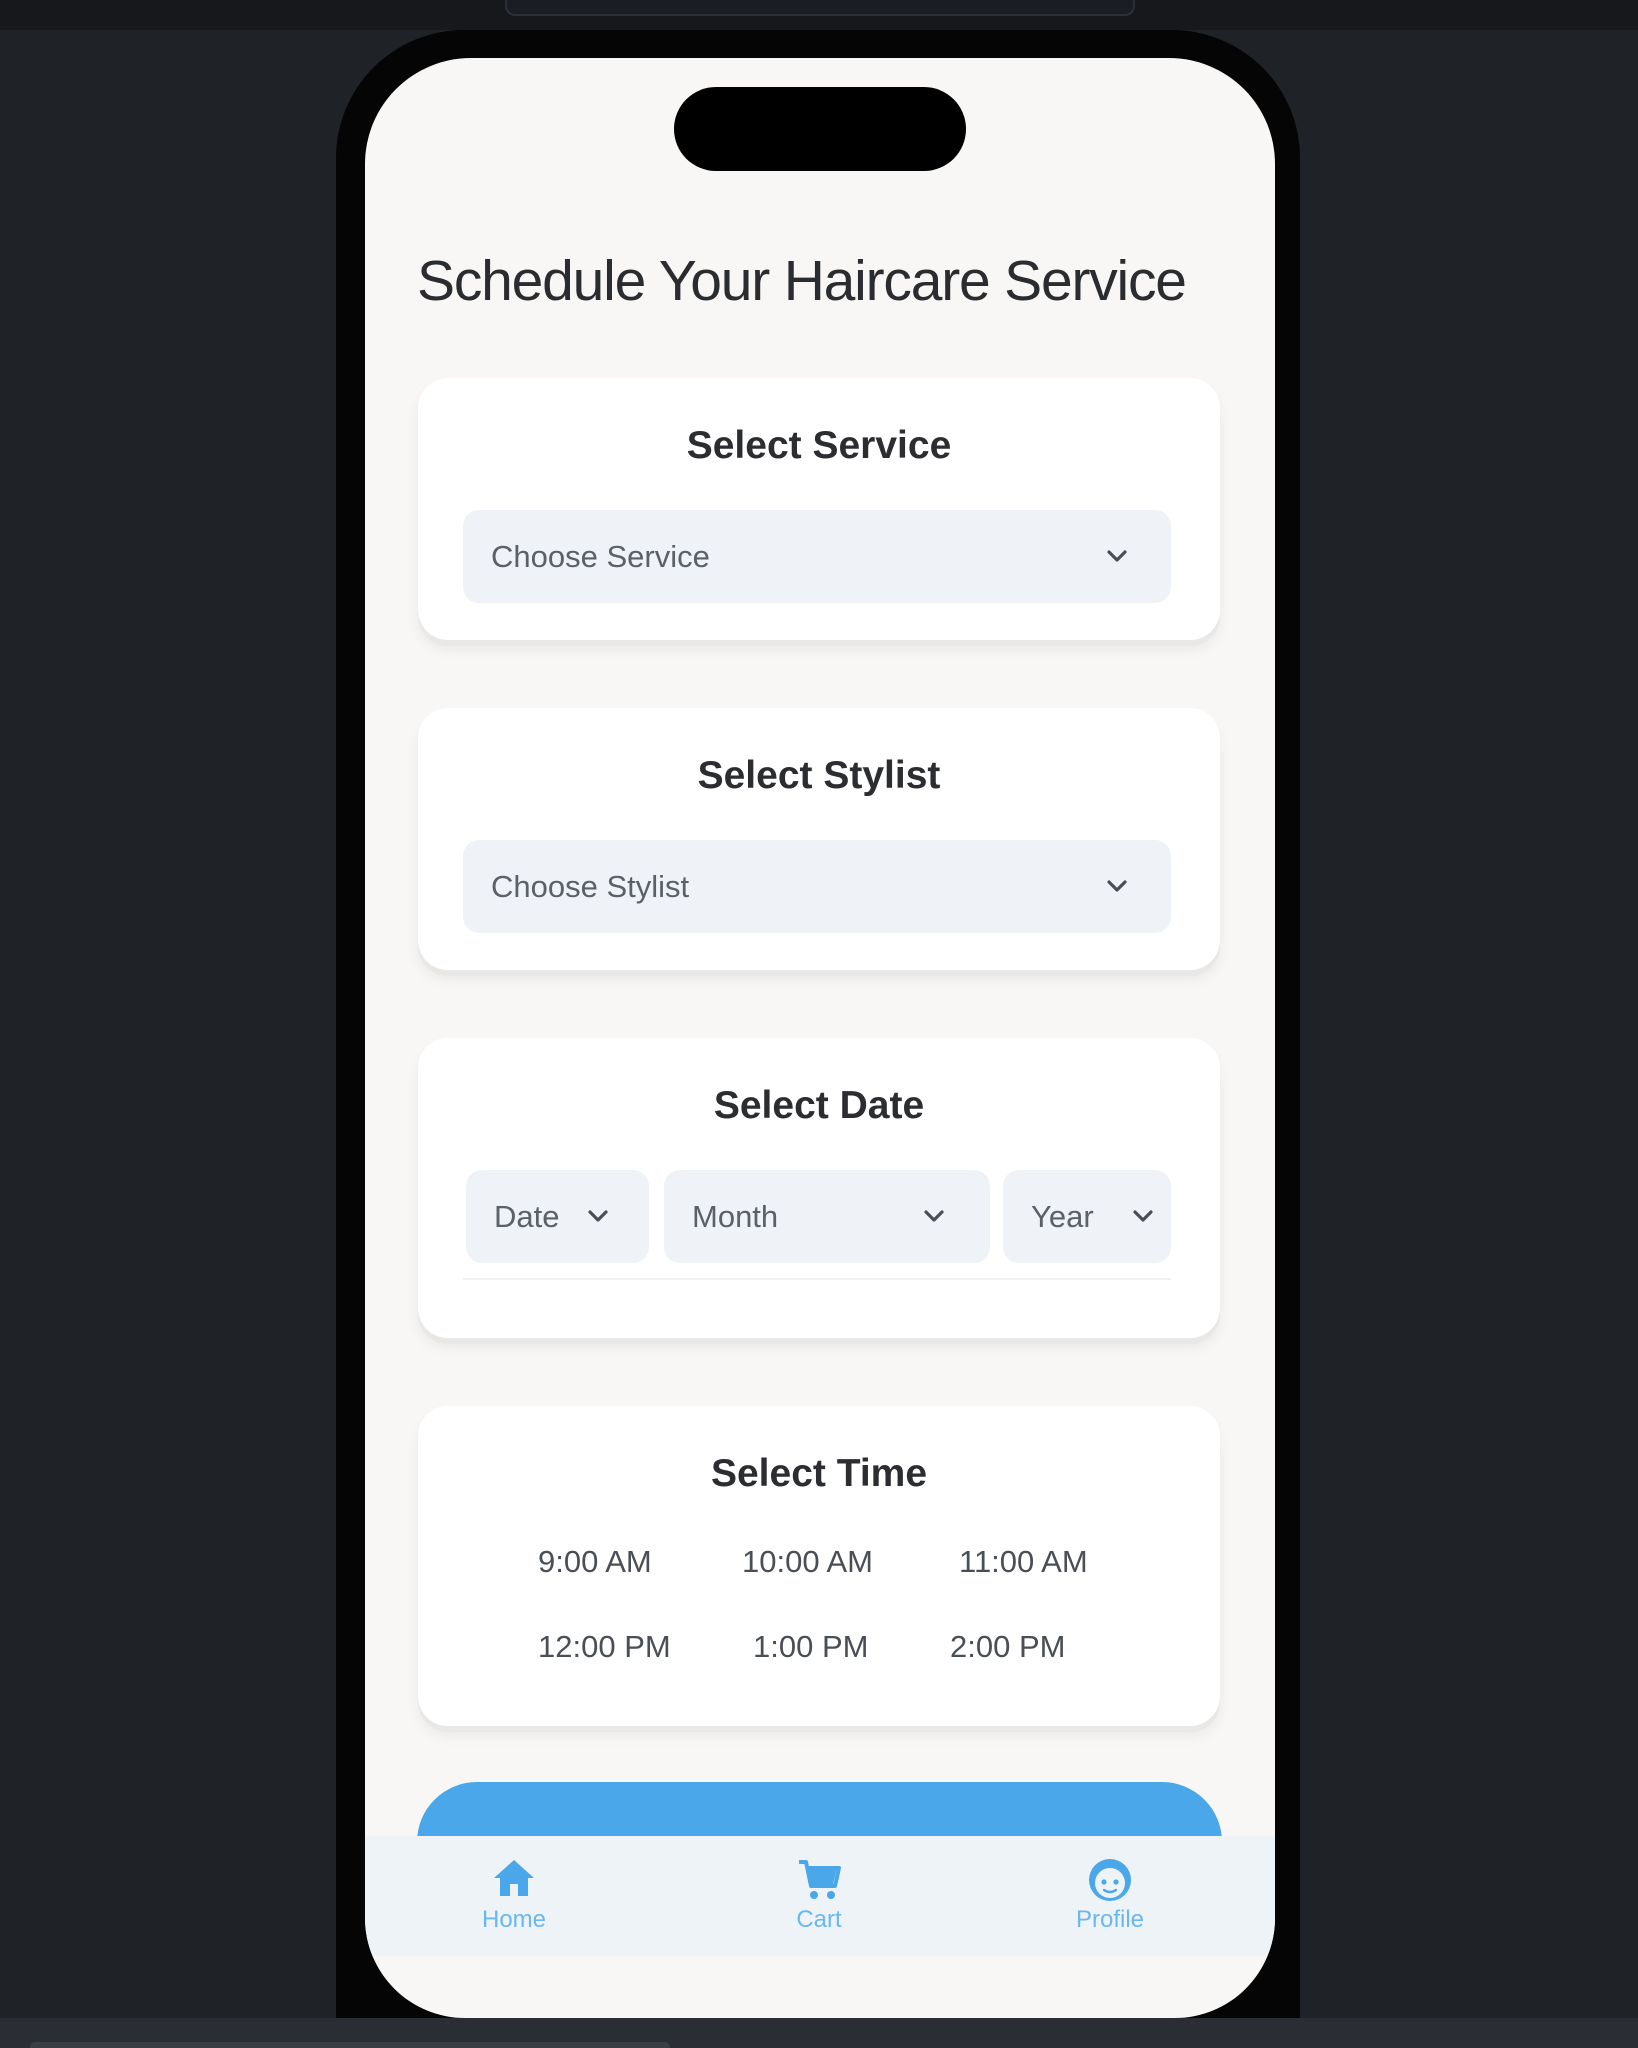 This screenshot has height=2048, width=1638. I want to click on stylist-heading: Select Stylist, so click(819, 775).